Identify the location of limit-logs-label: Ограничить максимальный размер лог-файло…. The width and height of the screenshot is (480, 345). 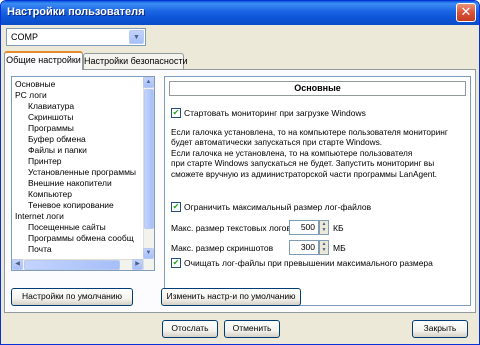
(278, 207).